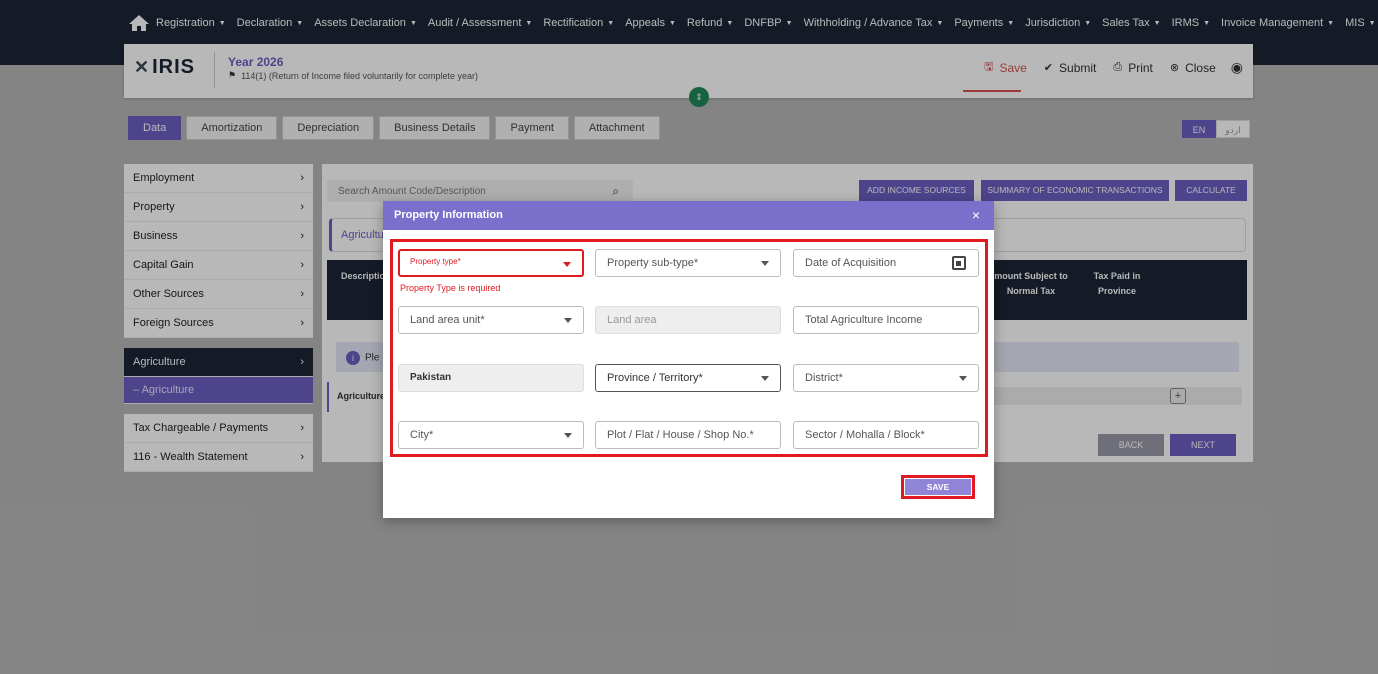 This screenshot has height=674, width=1378. What do you see at coordinates (976, 215) in the screenshot?
I see `close-icon: ×` at bounding box center [976, 215].